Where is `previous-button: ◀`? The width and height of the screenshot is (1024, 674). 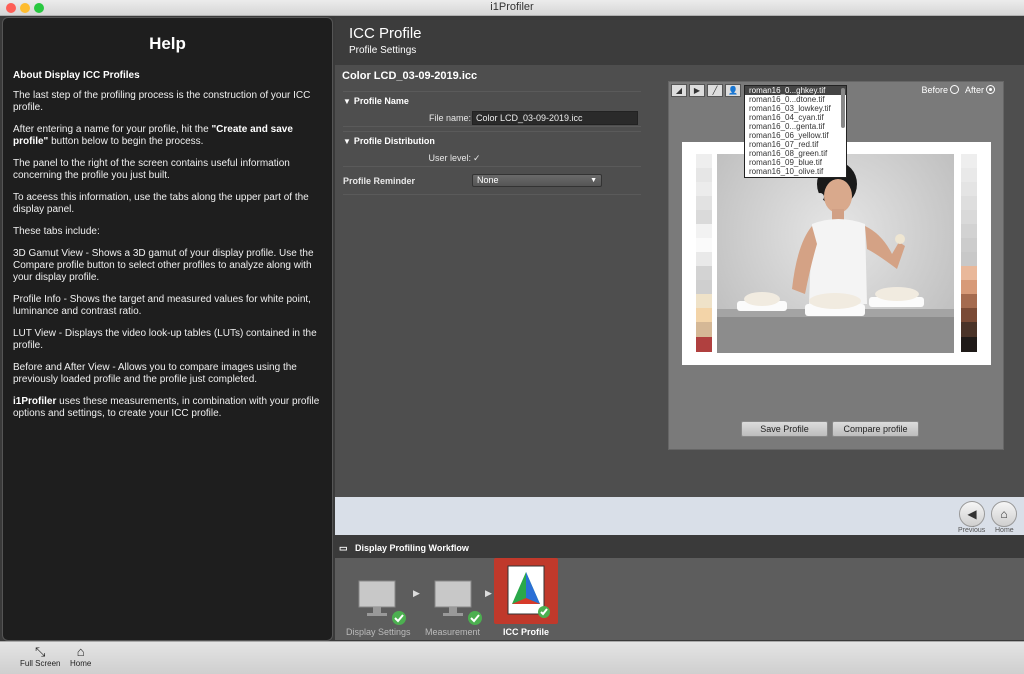
previous-button: ◀ is located at coordinates (972, 514).